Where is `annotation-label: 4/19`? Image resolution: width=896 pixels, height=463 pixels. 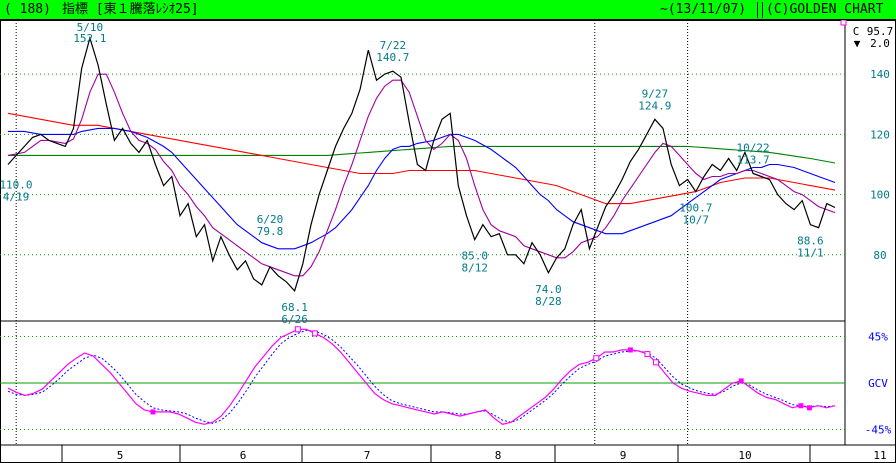
annotation-label: 4/19 is located at coordinates (16, 196).